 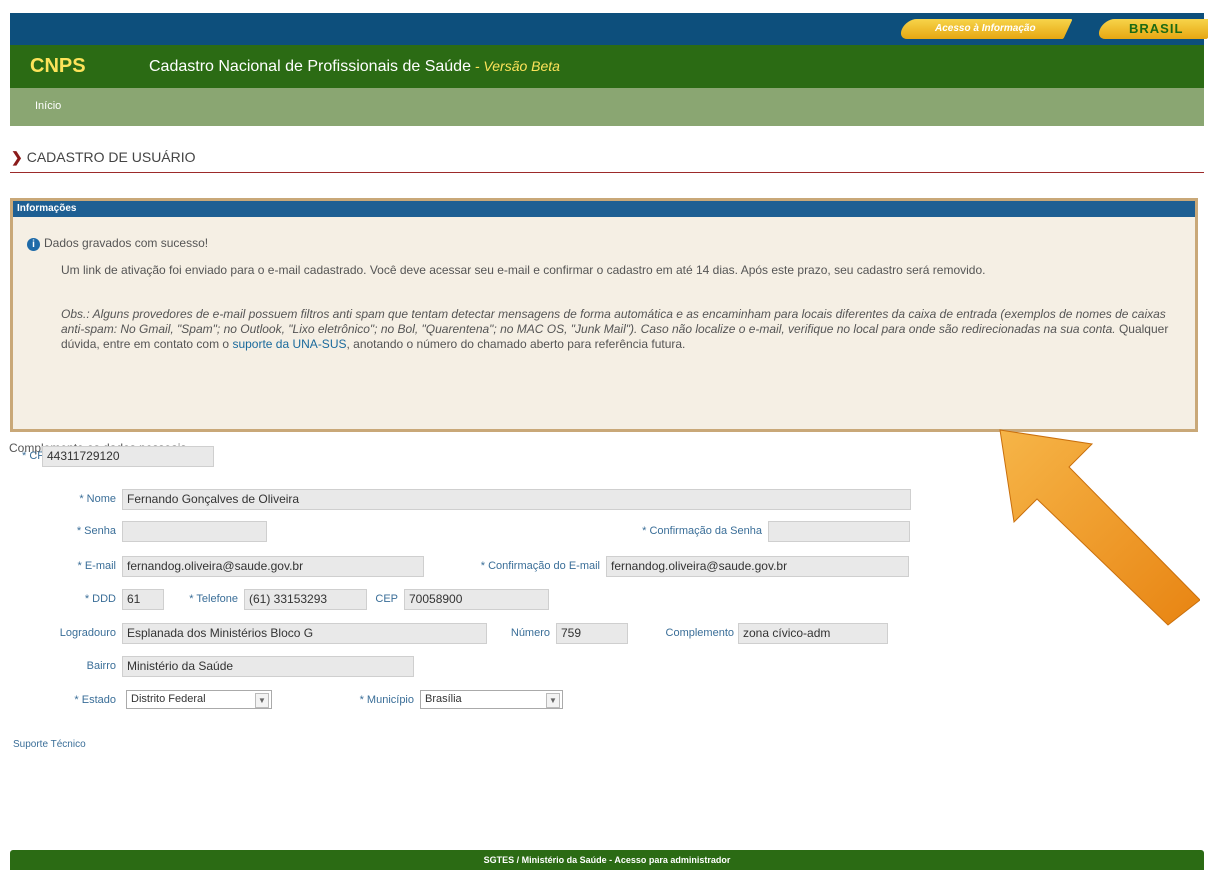 I want to click on telefone-field: (61) 33153293, so click(x=305, y=599).